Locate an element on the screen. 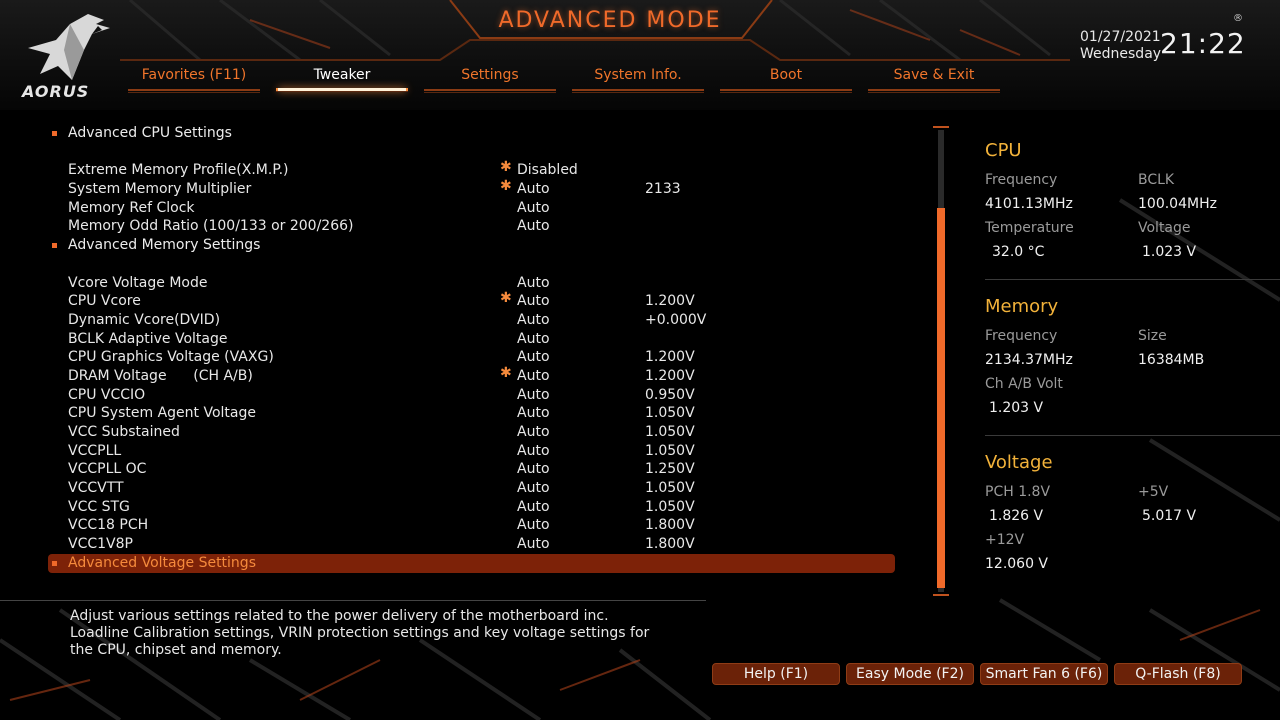 This screenshot has width=1280, height=720. setting-vccvtt: VCCVTT Auto 1.050V is located at coordinates (472, 488).